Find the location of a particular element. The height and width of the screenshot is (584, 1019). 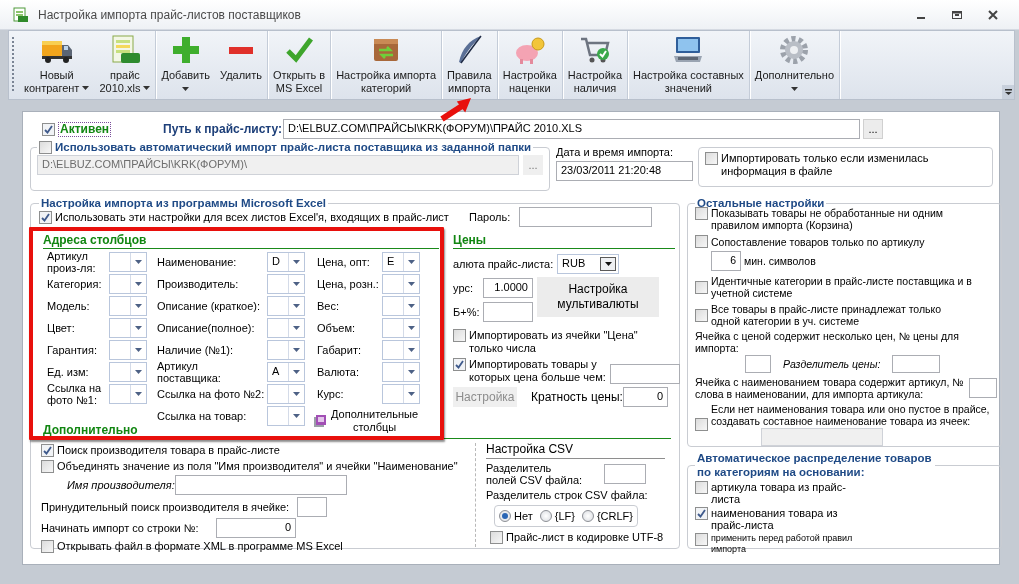

toolbar-button: Правила импорта is located at coordinates (469, 65).